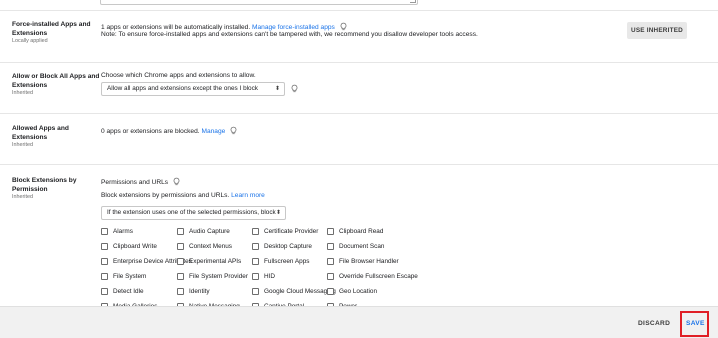 Image resolution: width=718 pixels, height=338 pixels. Describe the element at coordinates (413, 1) in the screenshot. I see `resize-grip-icon` at that location.